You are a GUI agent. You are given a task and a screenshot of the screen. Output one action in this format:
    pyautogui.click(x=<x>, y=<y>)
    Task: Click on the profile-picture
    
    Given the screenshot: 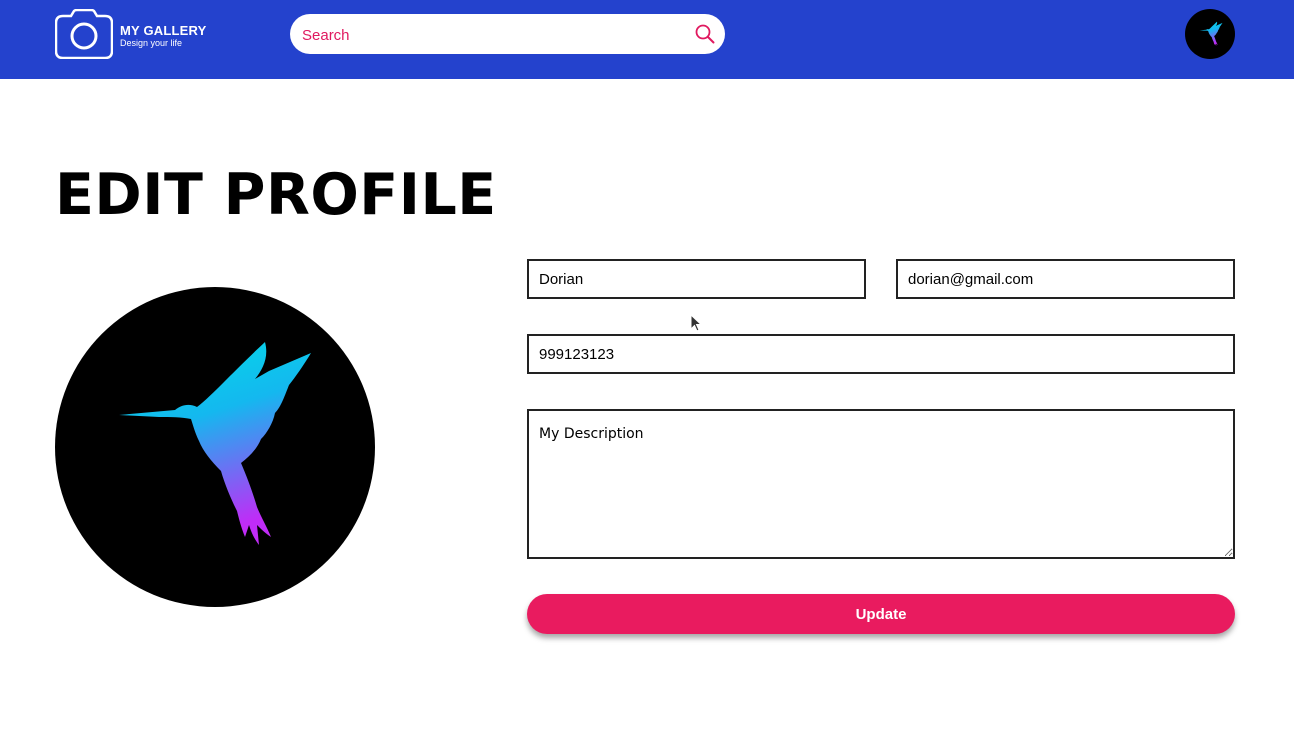 What is the action you would take?
    pyautogui.click(x=215, y=447)
    